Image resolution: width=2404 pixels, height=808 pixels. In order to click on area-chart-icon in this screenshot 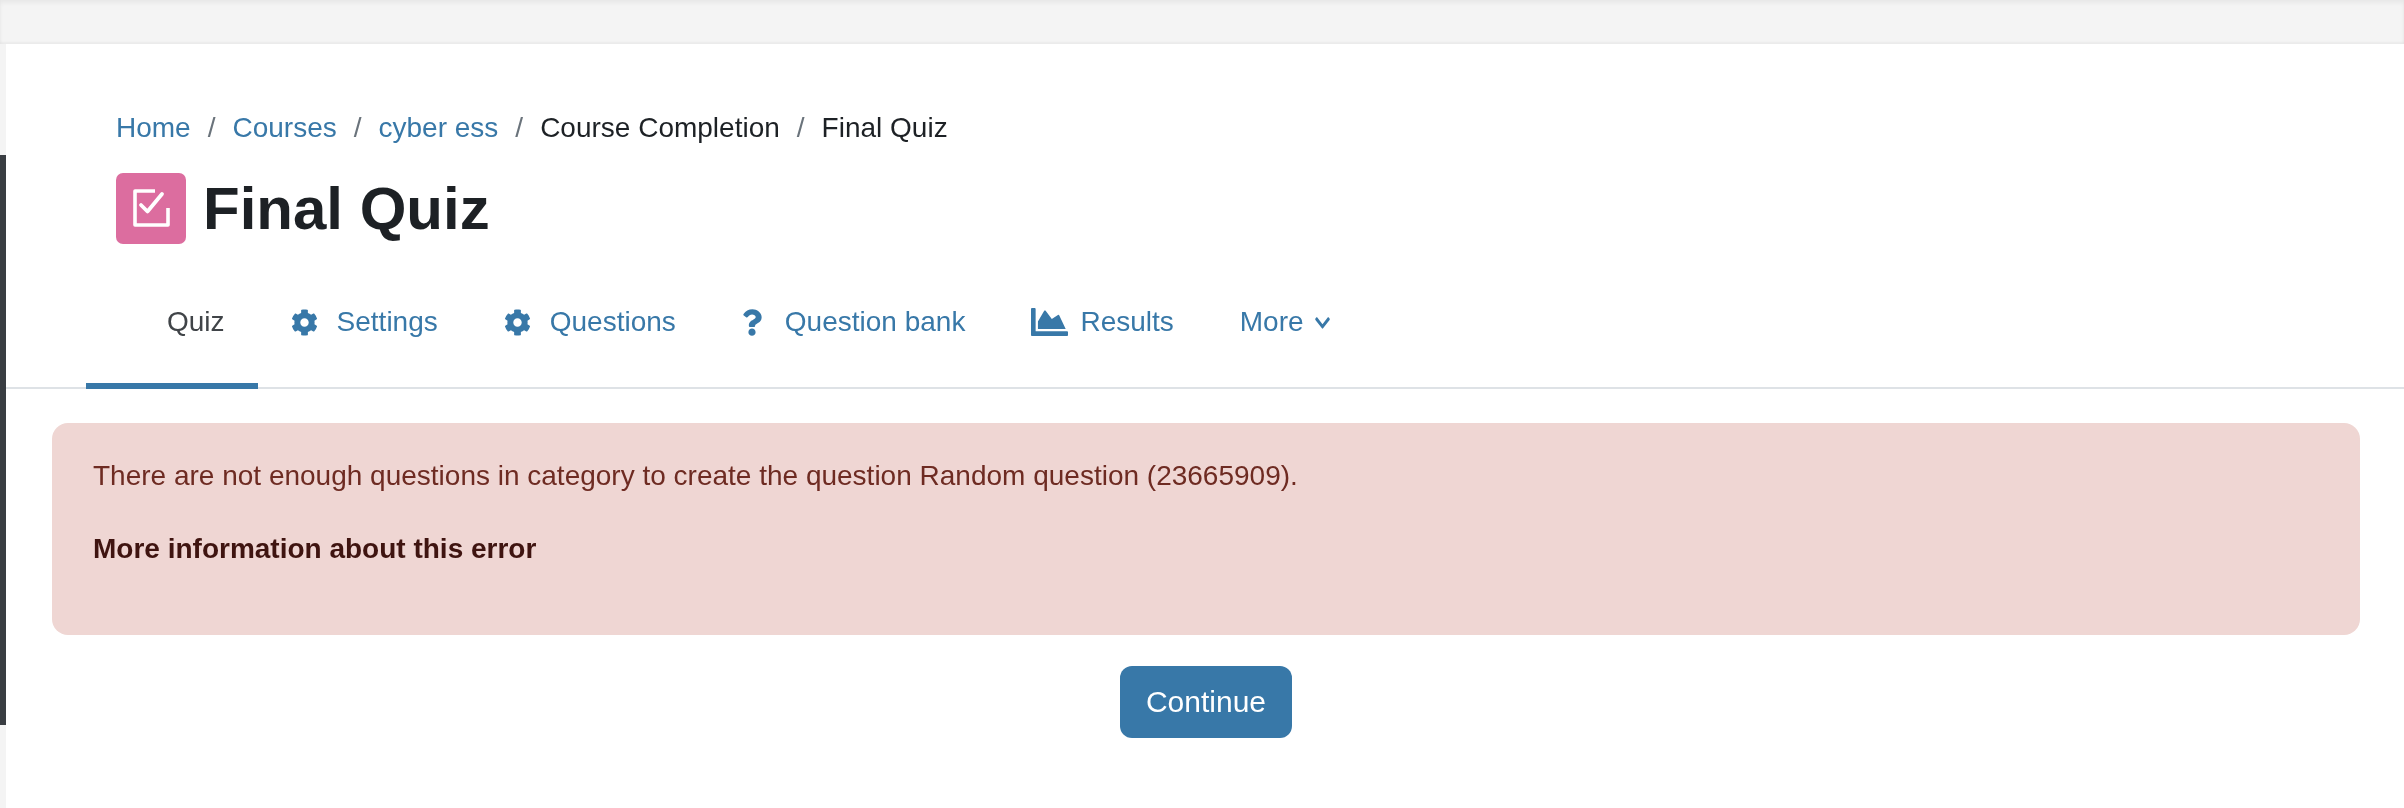, I will do `click(1050, 322)`.